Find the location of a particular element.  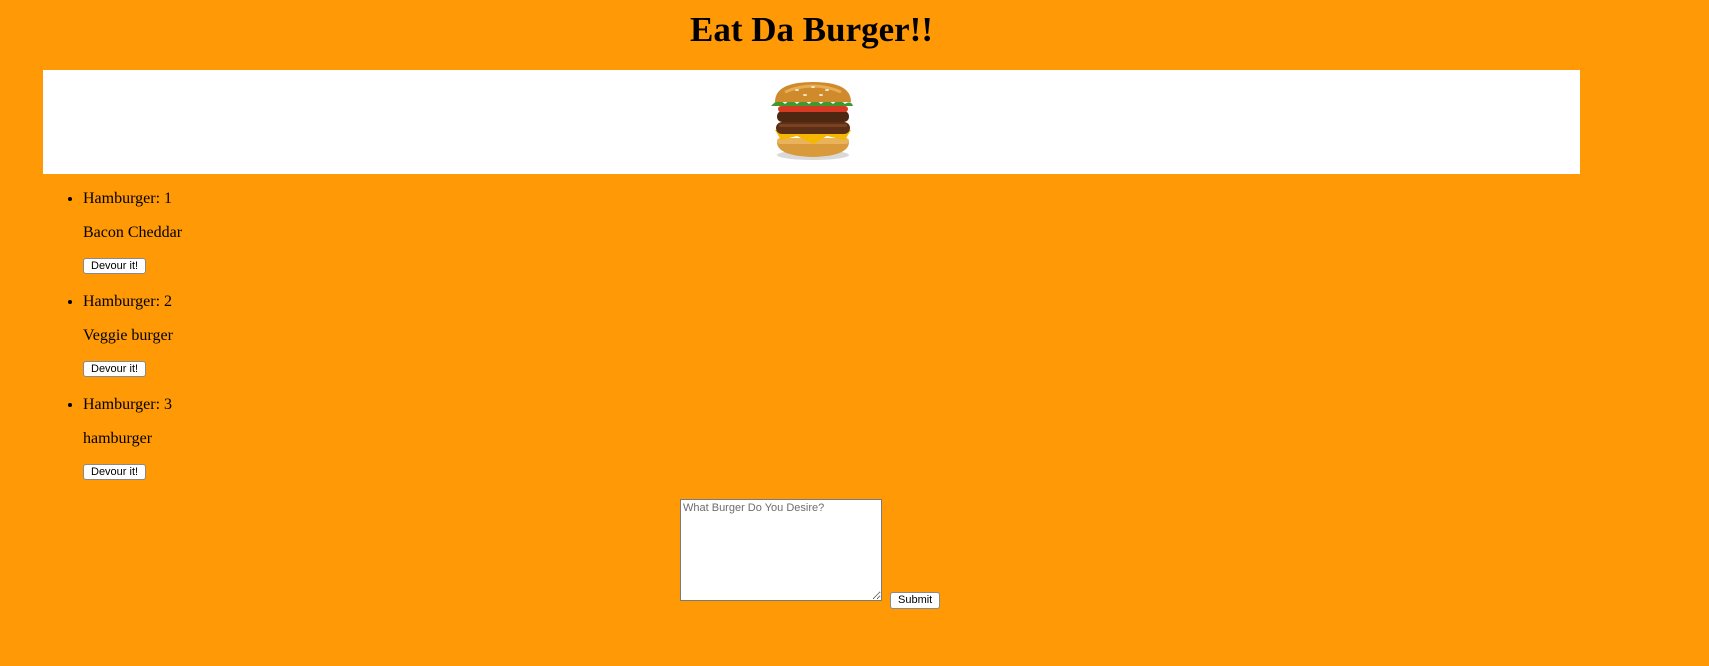

burger-number: Hamburger: 3 is located at coordinates (128, 404).